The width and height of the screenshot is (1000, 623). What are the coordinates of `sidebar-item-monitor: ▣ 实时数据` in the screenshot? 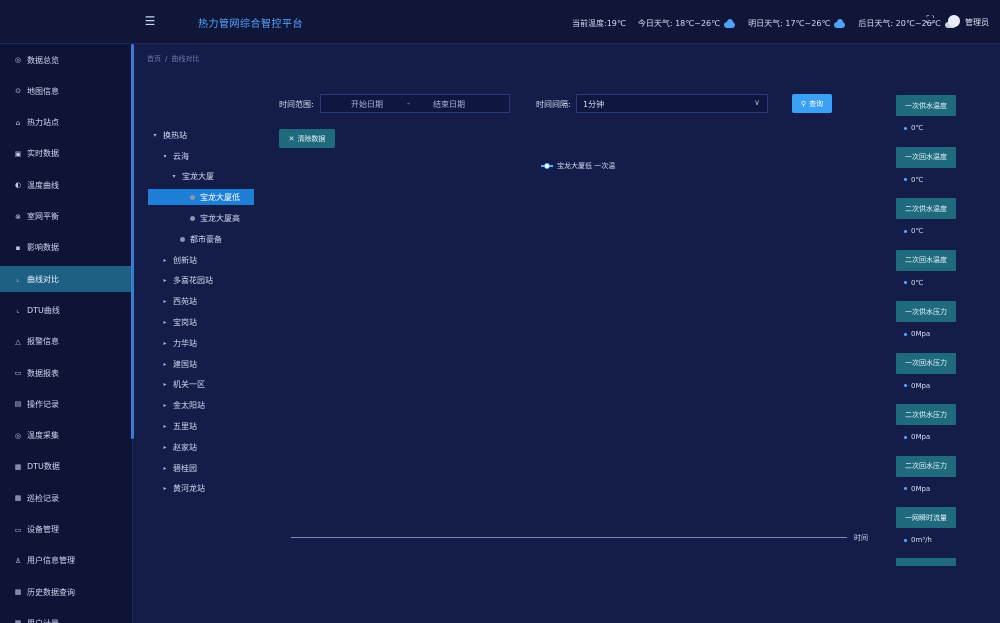 It's located at (65, 154).